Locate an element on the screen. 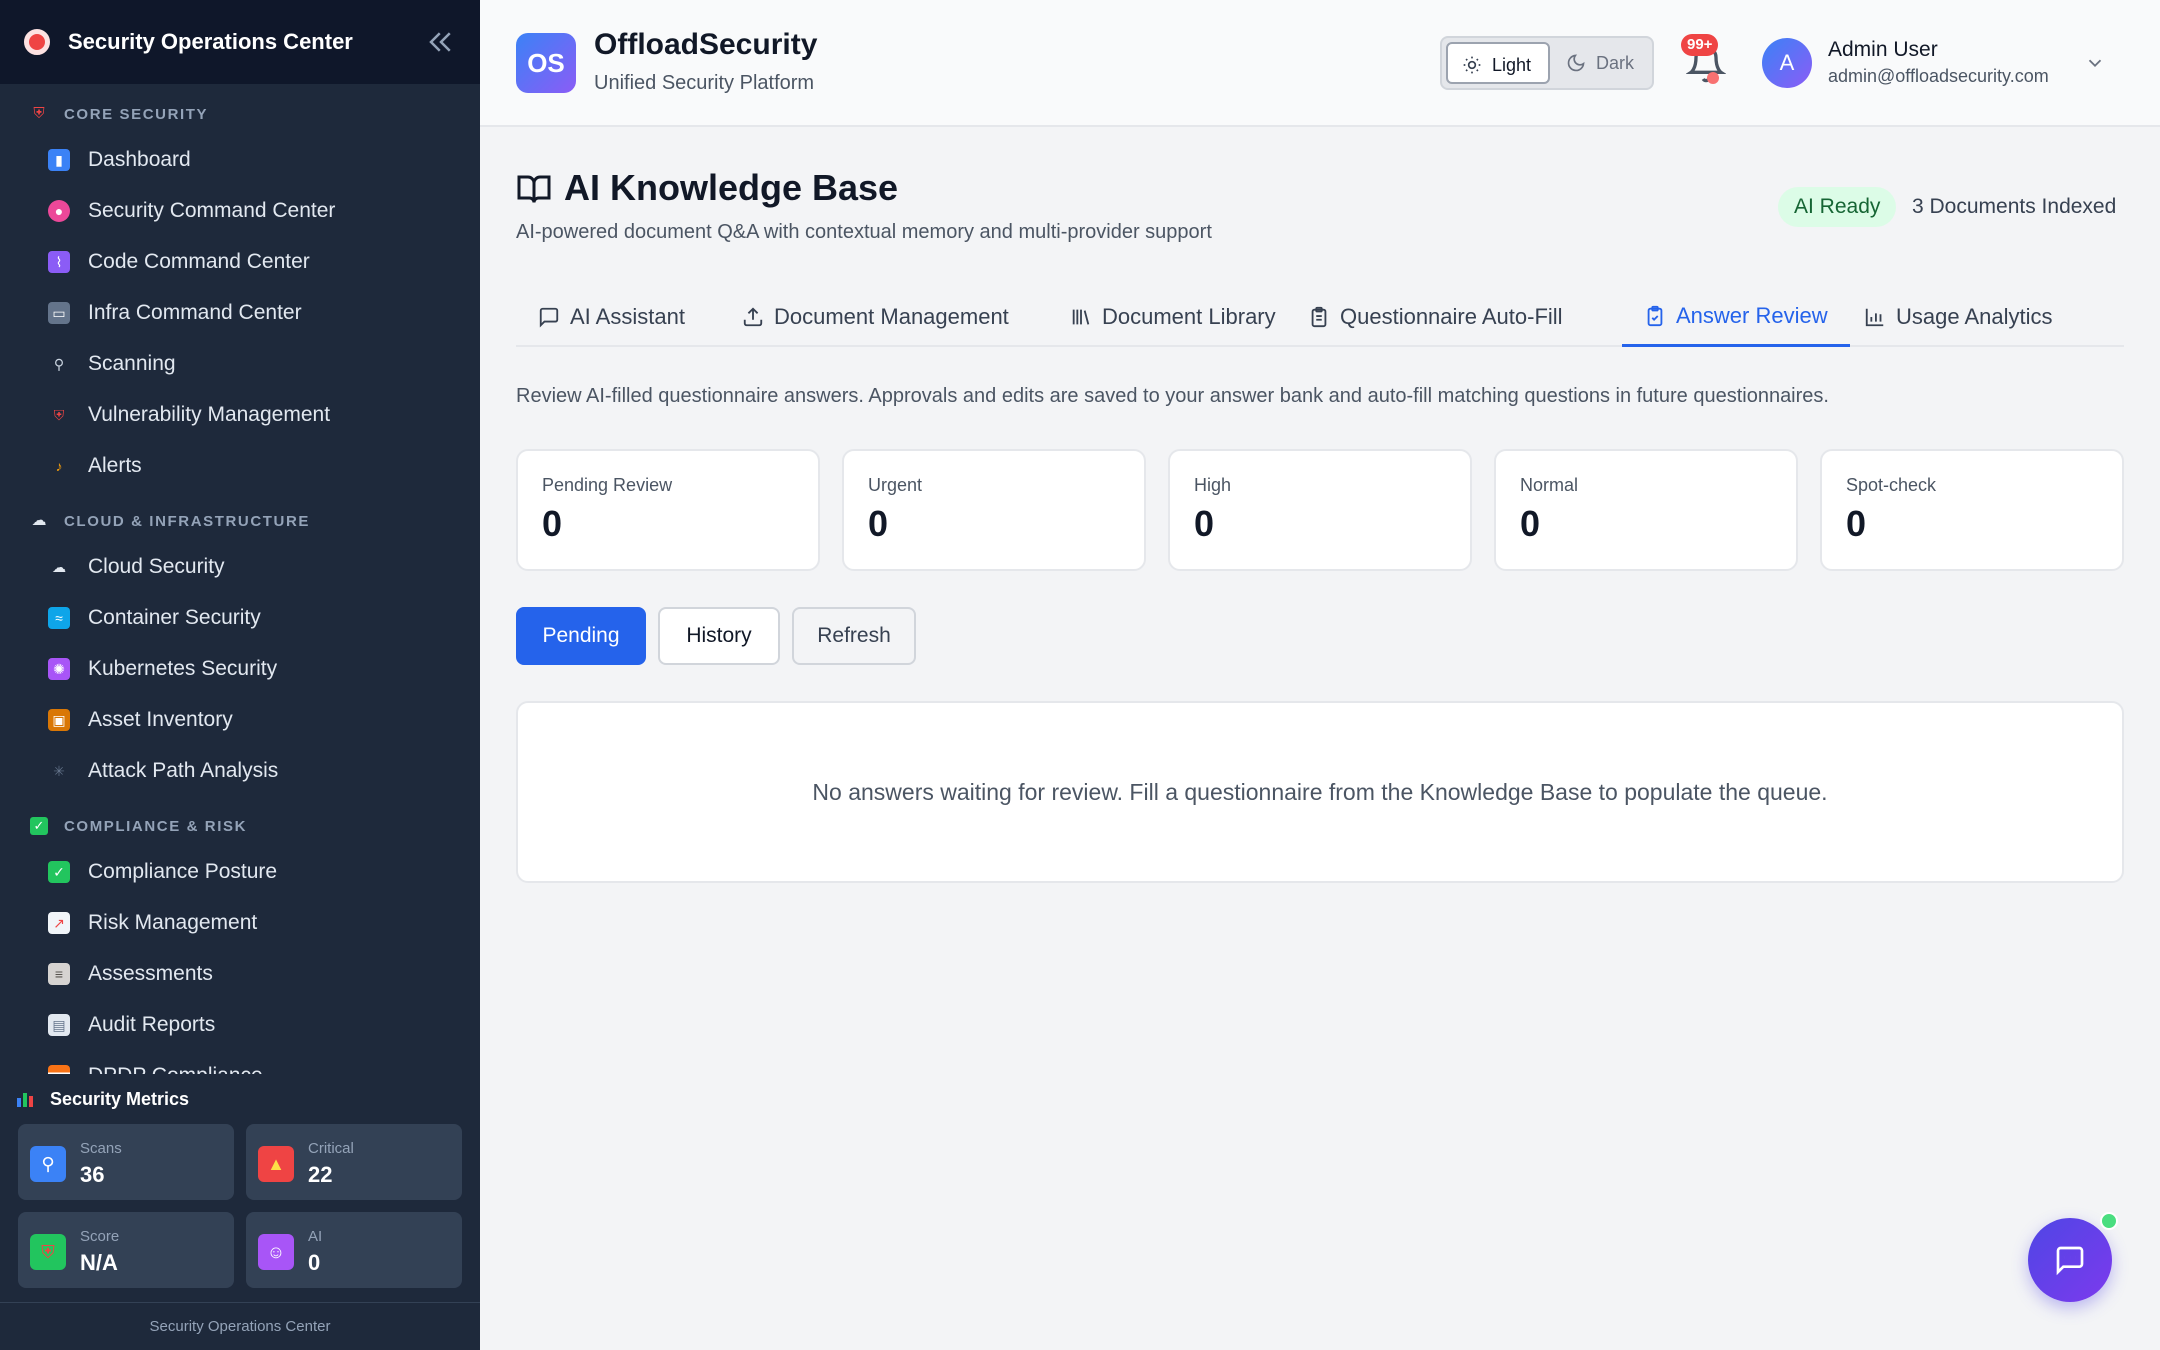 The width and height of the screenshot is (2160, 1350). stat-card-spot-check: Spot-check 0 is located at coordinates (1972, 510).